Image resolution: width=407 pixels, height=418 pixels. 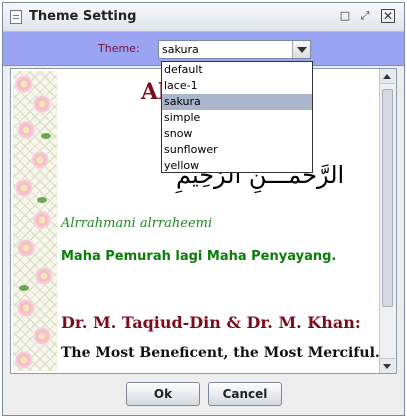 I want to click on theme-option-sunflower: sunflower, so click(x=237, y=150).